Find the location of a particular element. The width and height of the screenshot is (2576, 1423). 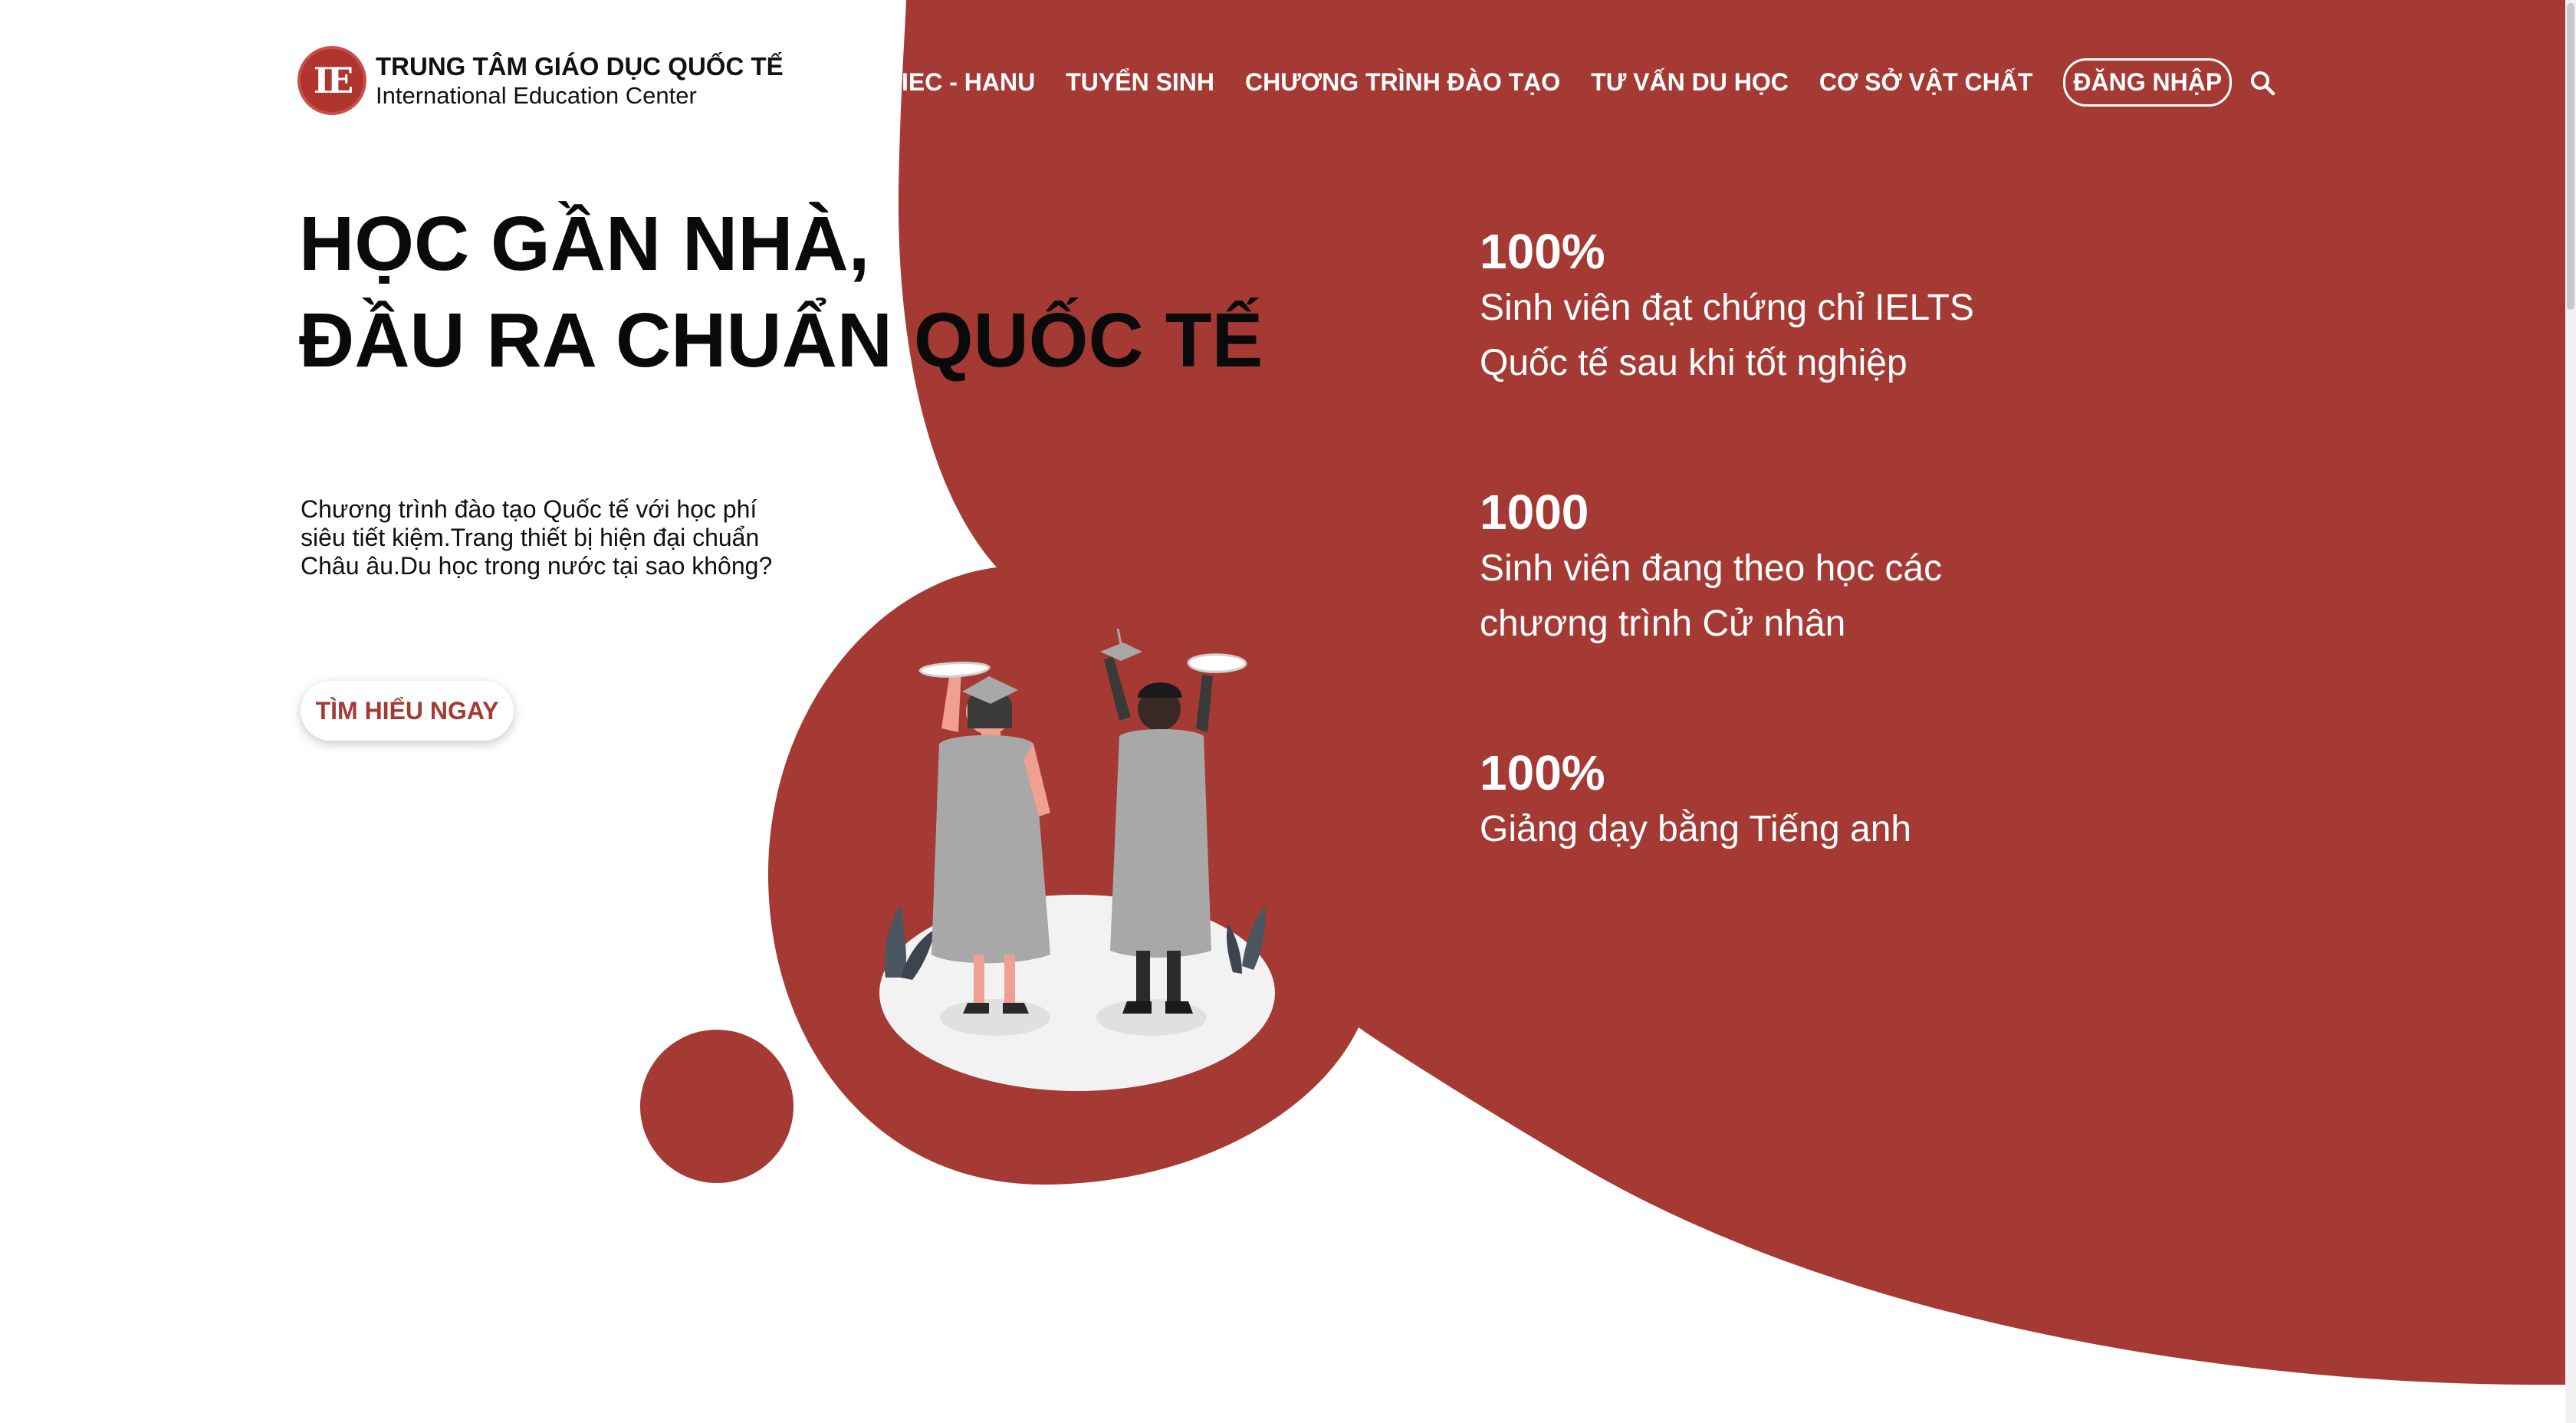

hero-title: HỌC GẦN NHÀ, ĐẦU RA CHUẨN QUỐC TẾ is located at coordinates (781, 292).